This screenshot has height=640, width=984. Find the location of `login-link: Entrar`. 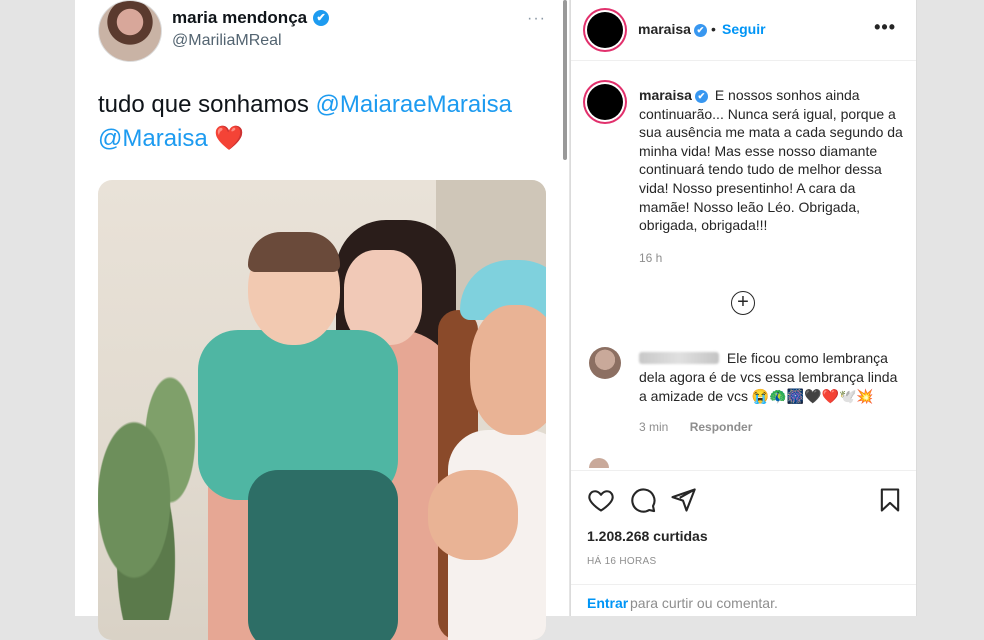

login-link: Entrar is located at coordinates (607, 603).